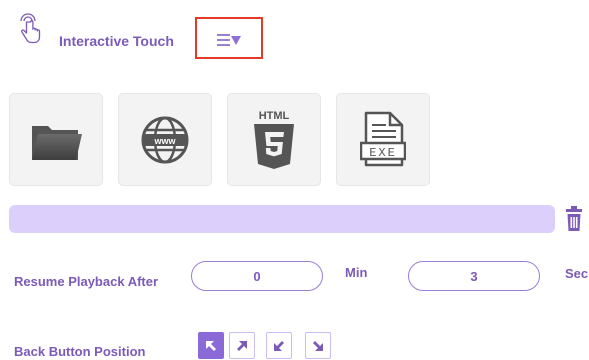 This screenshot has width=589, height=360. Describe the element at coordinates (383, 153) in the screenshot. I see `exe-label: EXE` at that location.